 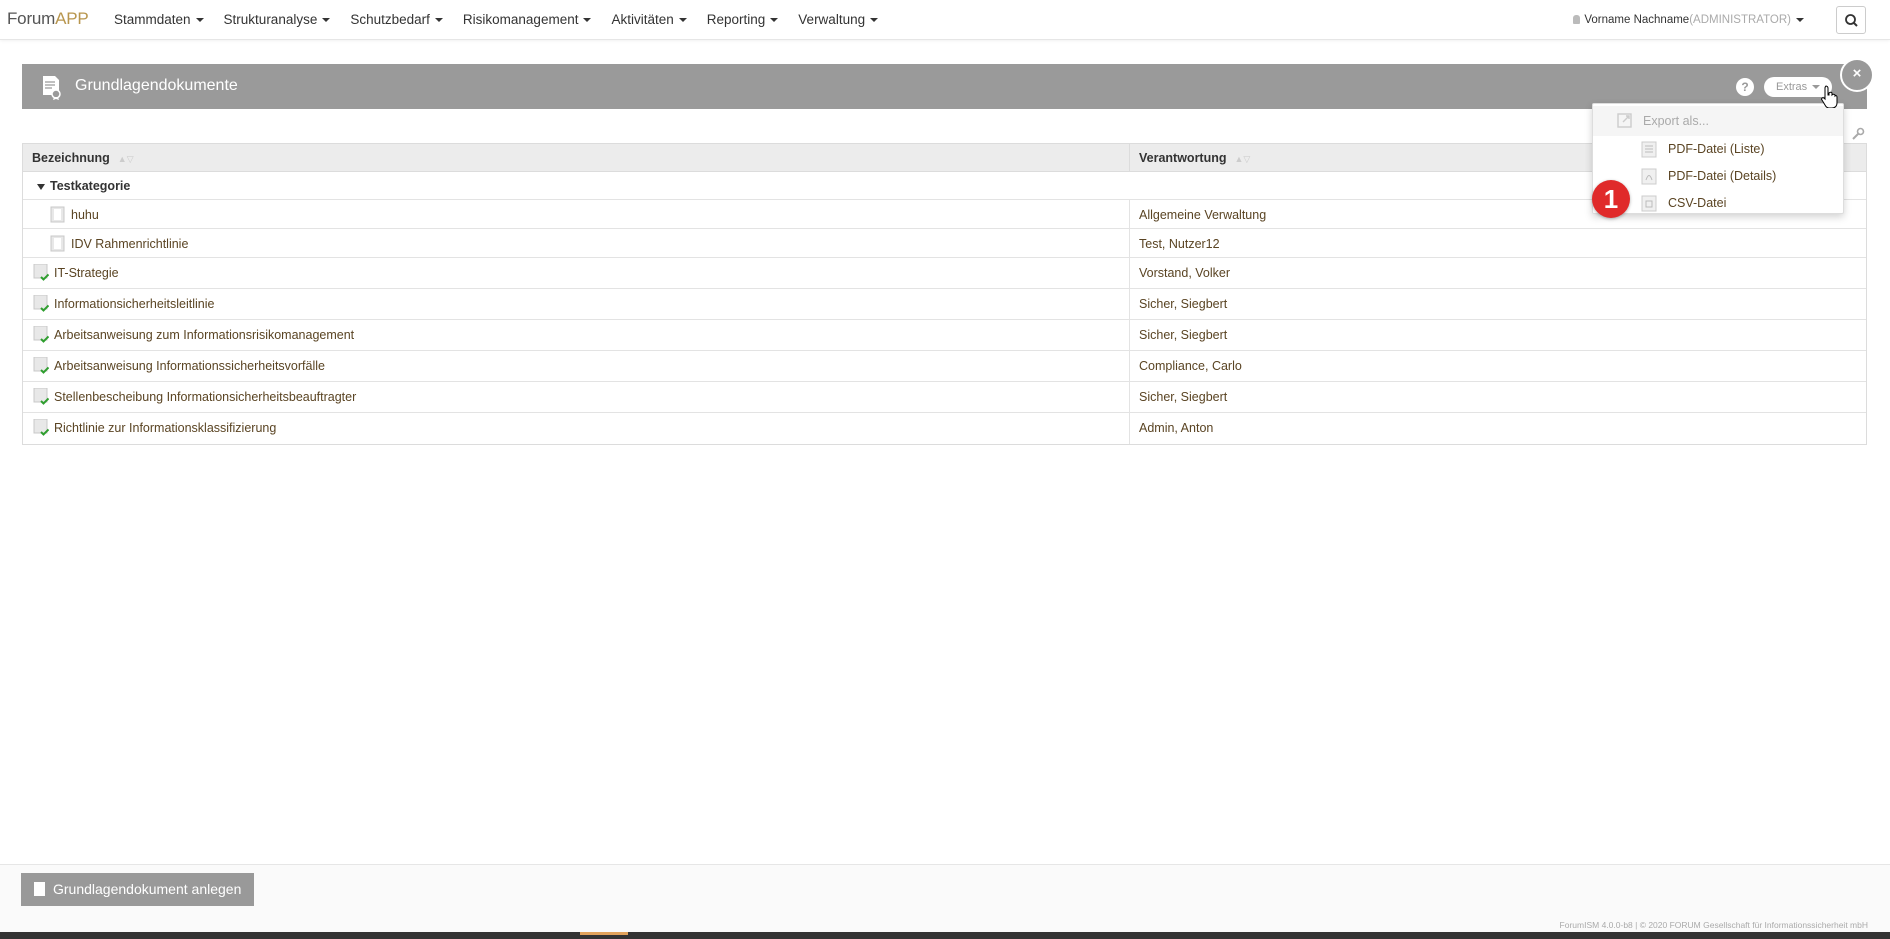 I want to click on document-owner: Admin, Anton, so click(x=1176, y=428).